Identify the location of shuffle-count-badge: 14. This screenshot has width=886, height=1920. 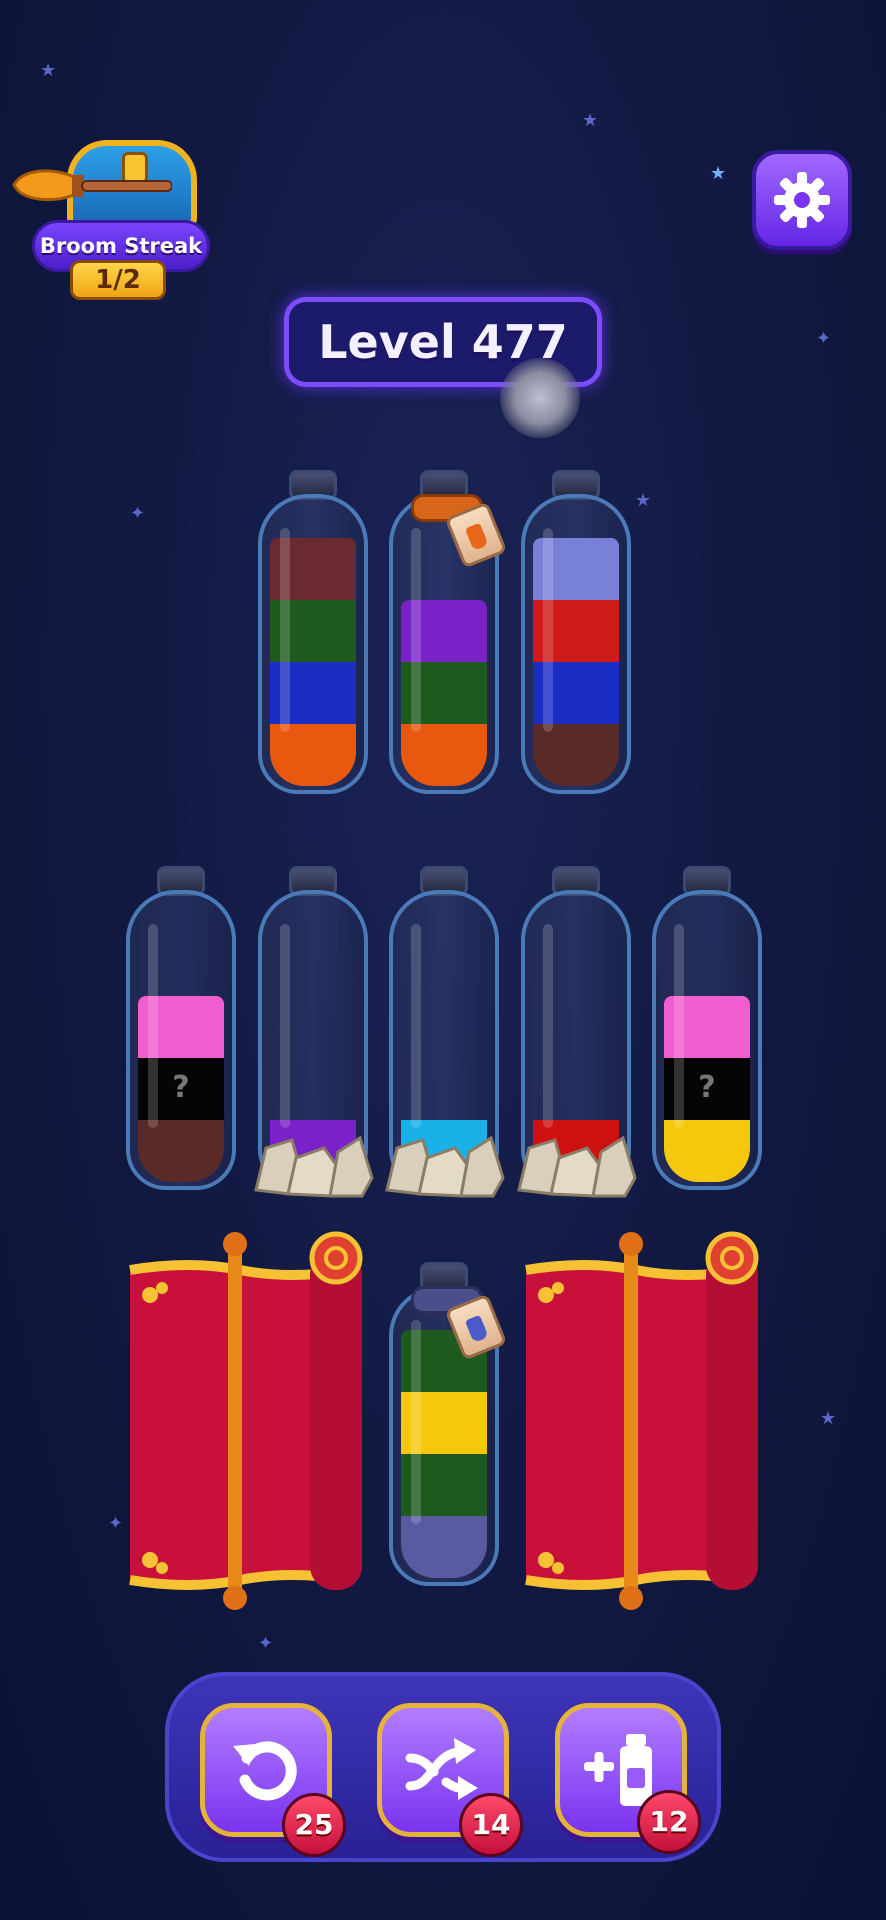
(491, 1825).